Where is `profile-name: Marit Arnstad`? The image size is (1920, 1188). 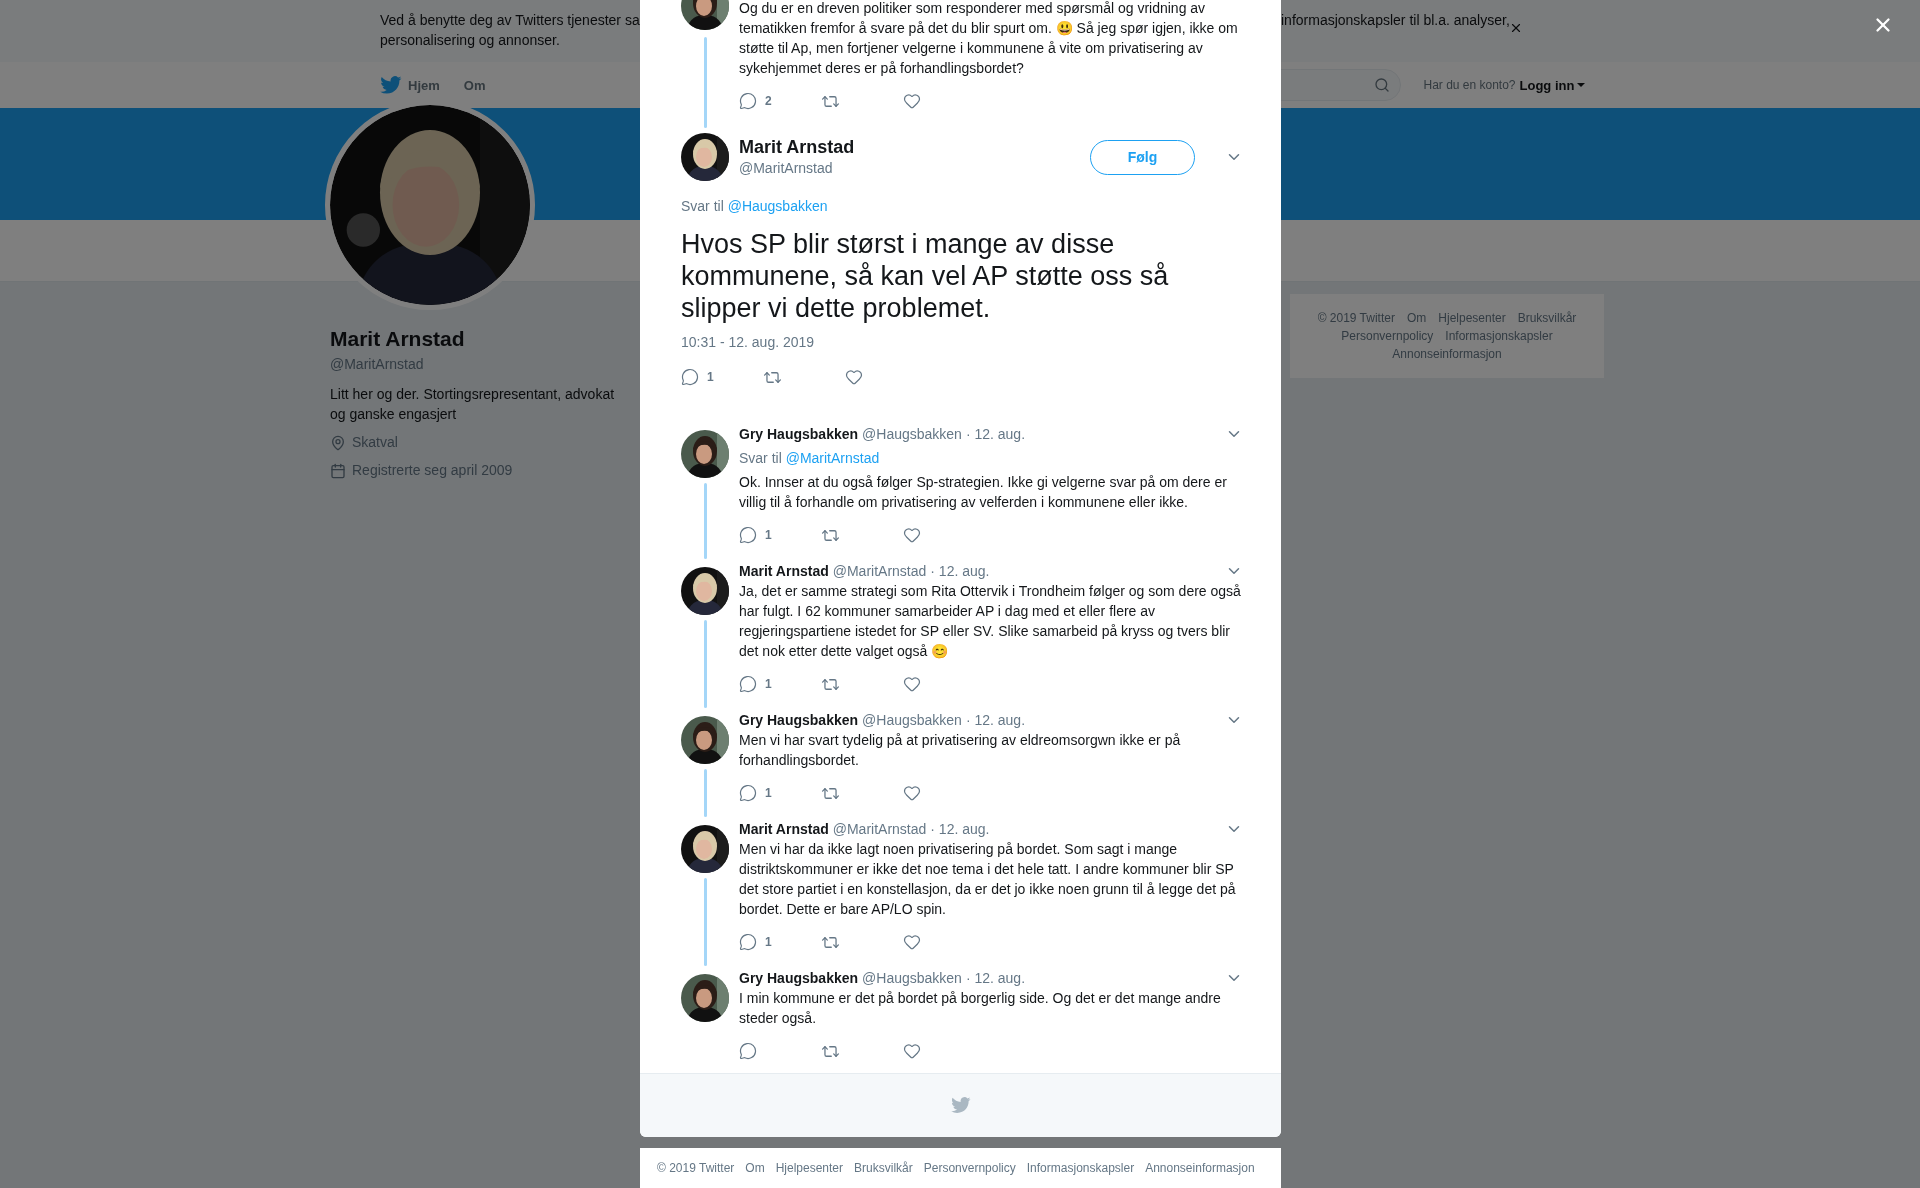 profile-name: Marit Arnstad is located at coordinates (398, 339).